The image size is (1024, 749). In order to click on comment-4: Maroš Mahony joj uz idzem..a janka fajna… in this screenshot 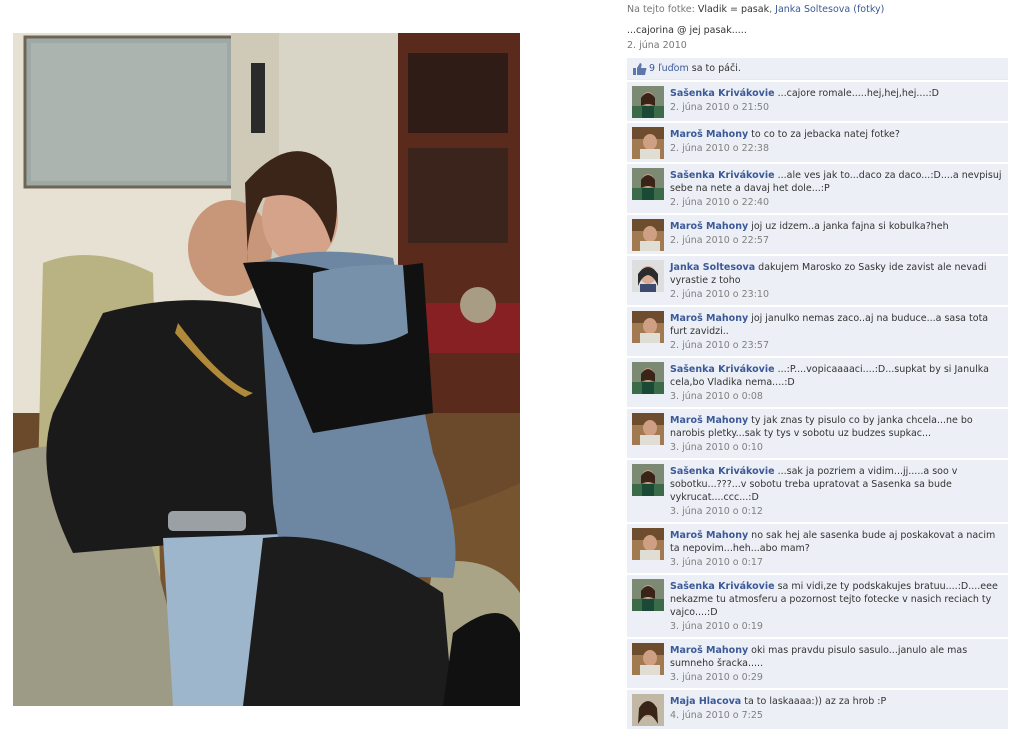, I will do `click(817, 234)`.